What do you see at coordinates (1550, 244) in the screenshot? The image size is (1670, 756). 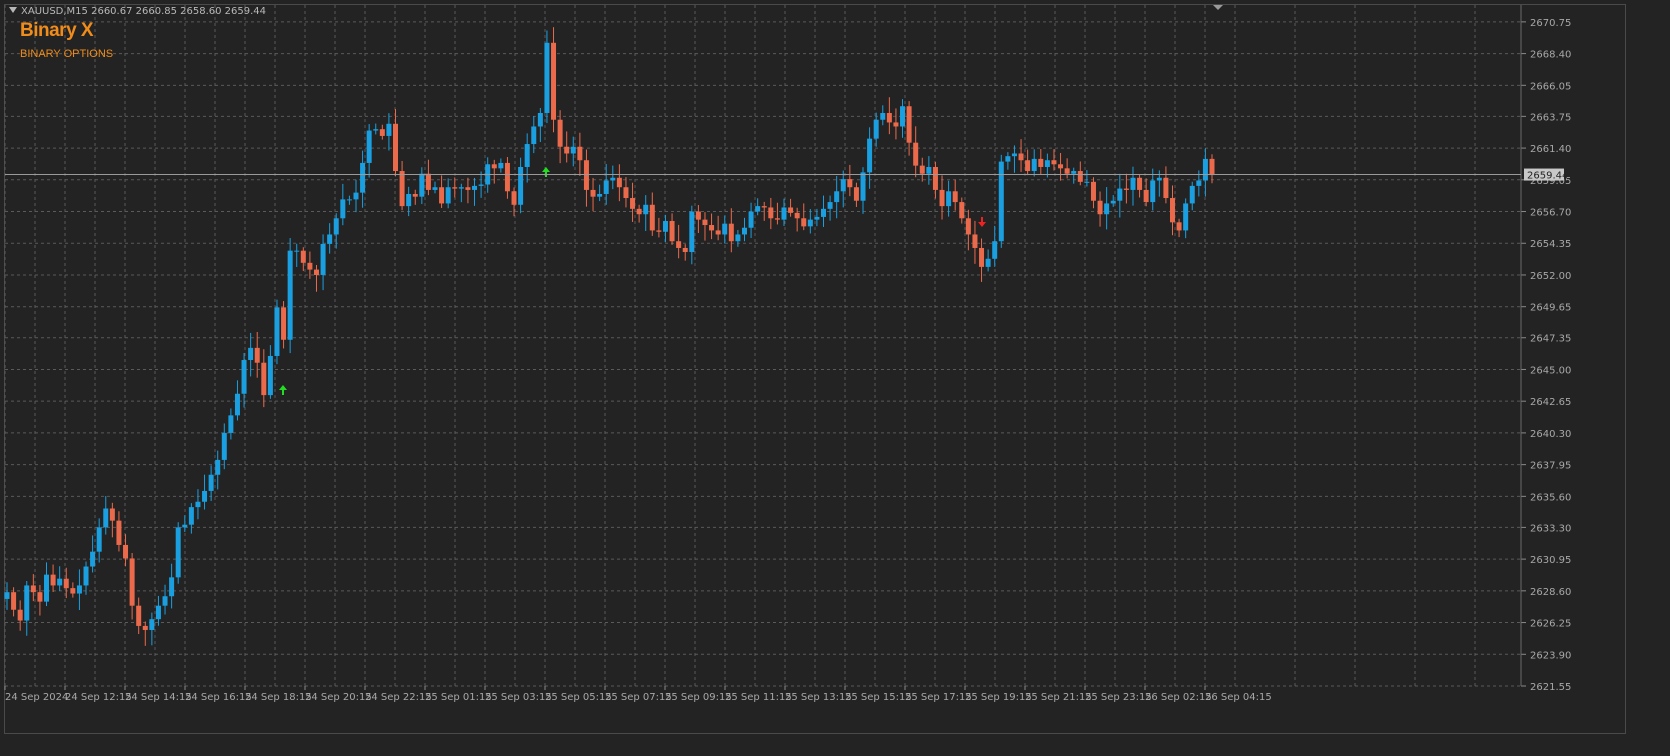 I see `y-tick-label: 2654.35` at bounding box center [1550, 244].